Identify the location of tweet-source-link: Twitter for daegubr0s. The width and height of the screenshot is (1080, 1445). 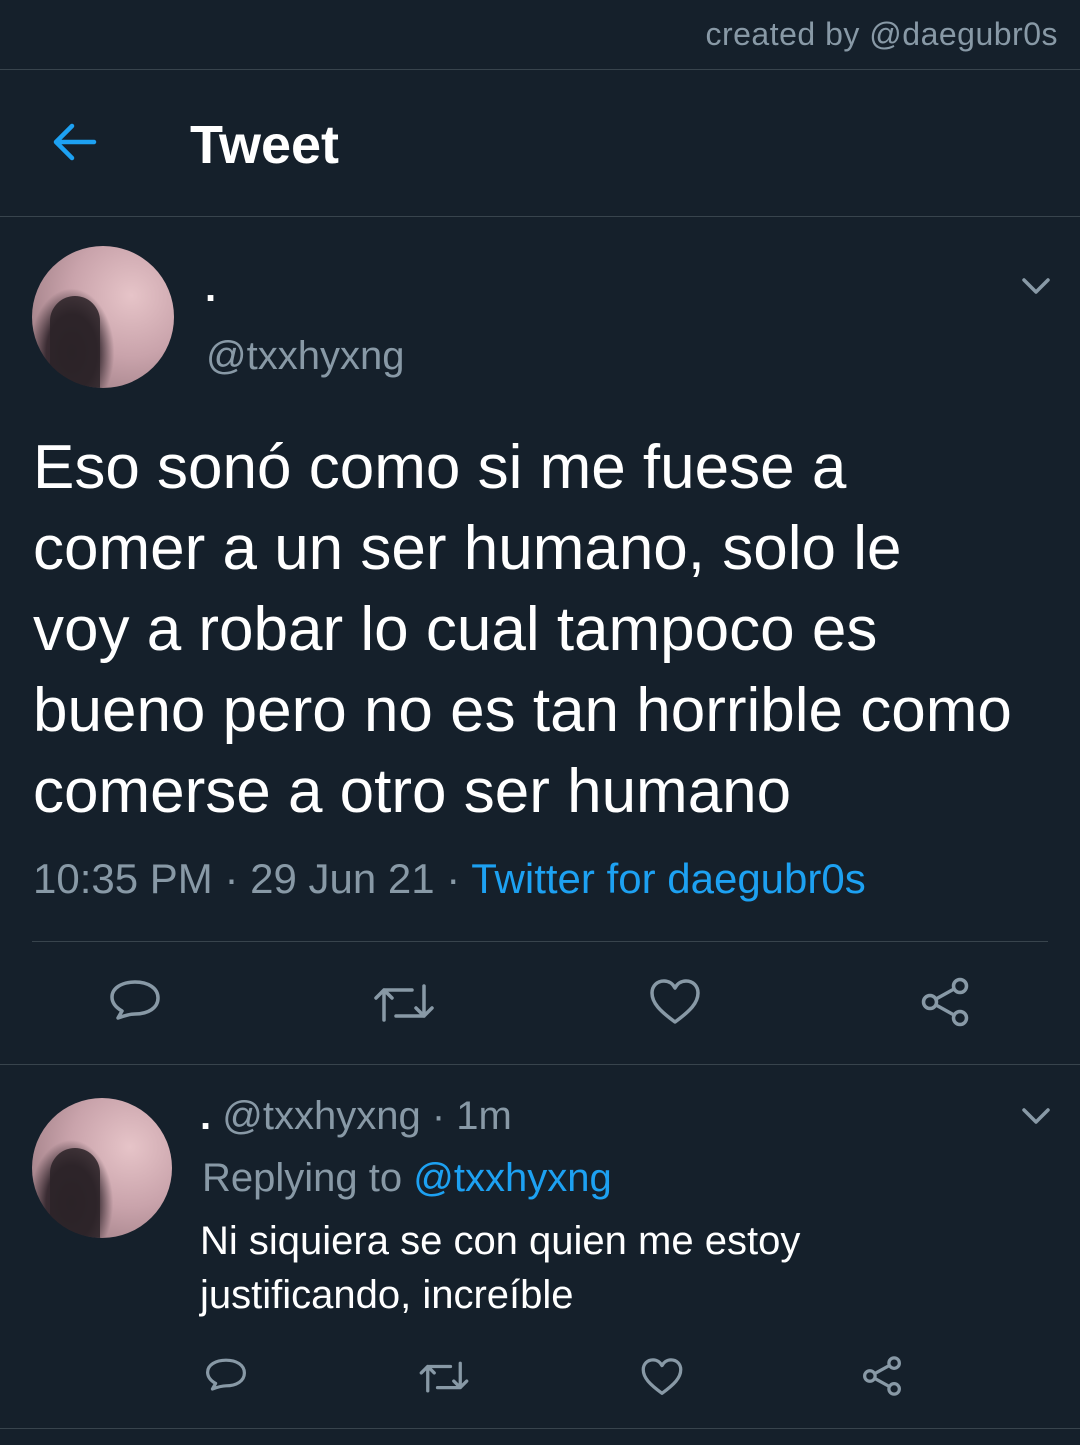
(668, 878).